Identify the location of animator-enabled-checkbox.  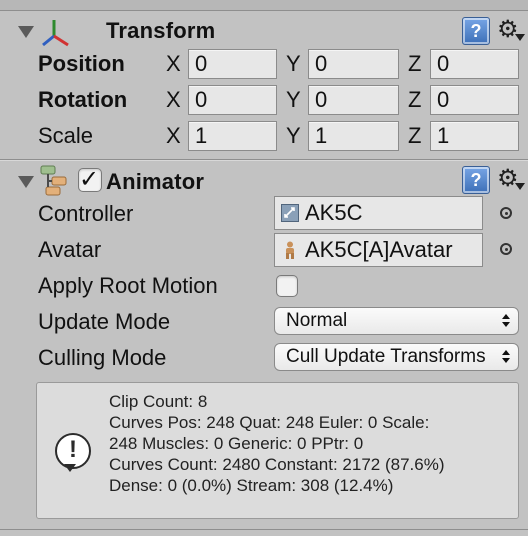
(90, 179).